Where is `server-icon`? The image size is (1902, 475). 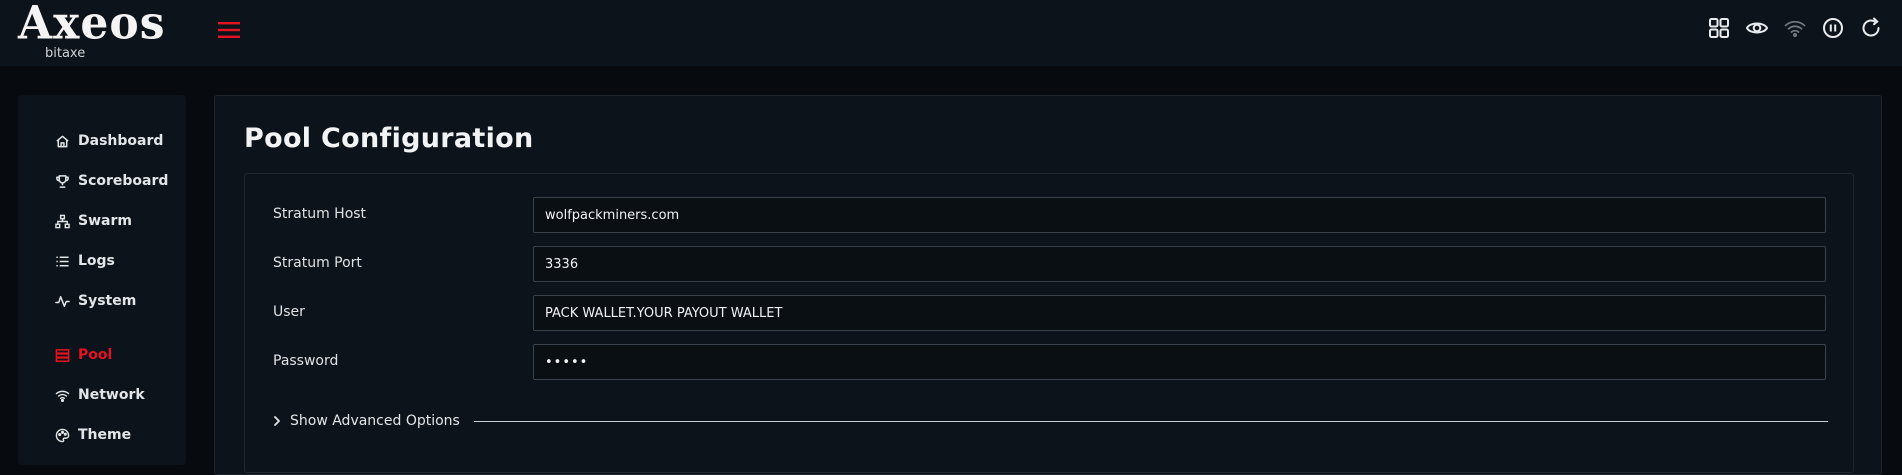
server-icon is located at coordinates (62, 355).